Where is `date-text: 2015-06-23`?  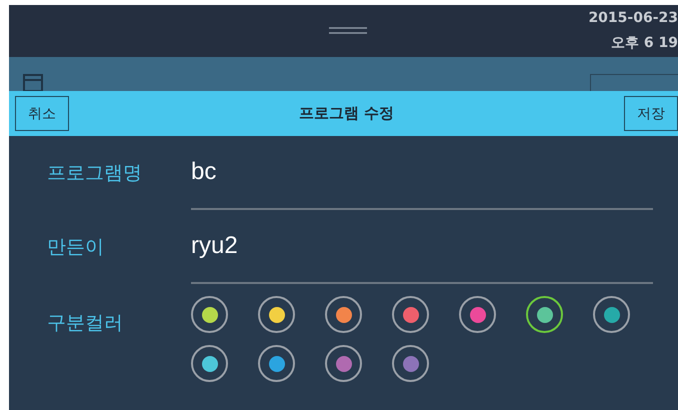
date-text: 2015-06-23 is located at coordinates (633, 18).